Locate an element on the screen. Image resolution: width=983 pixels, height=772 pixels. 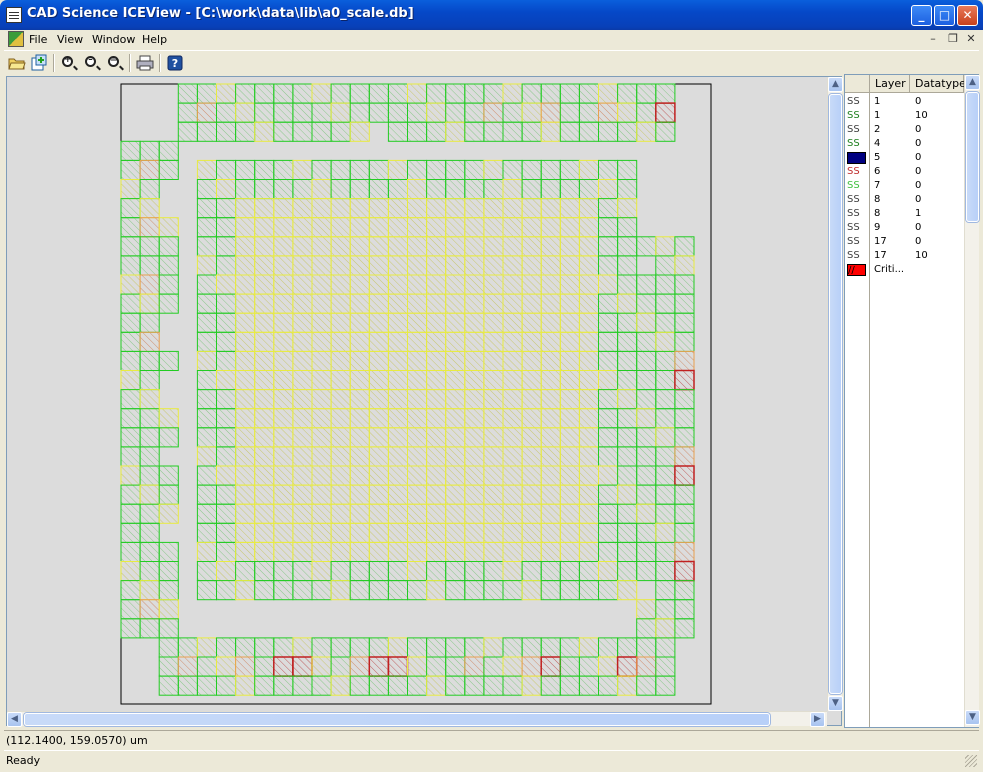
vertical-scroll-thumb is located at coordinates (835, 394).